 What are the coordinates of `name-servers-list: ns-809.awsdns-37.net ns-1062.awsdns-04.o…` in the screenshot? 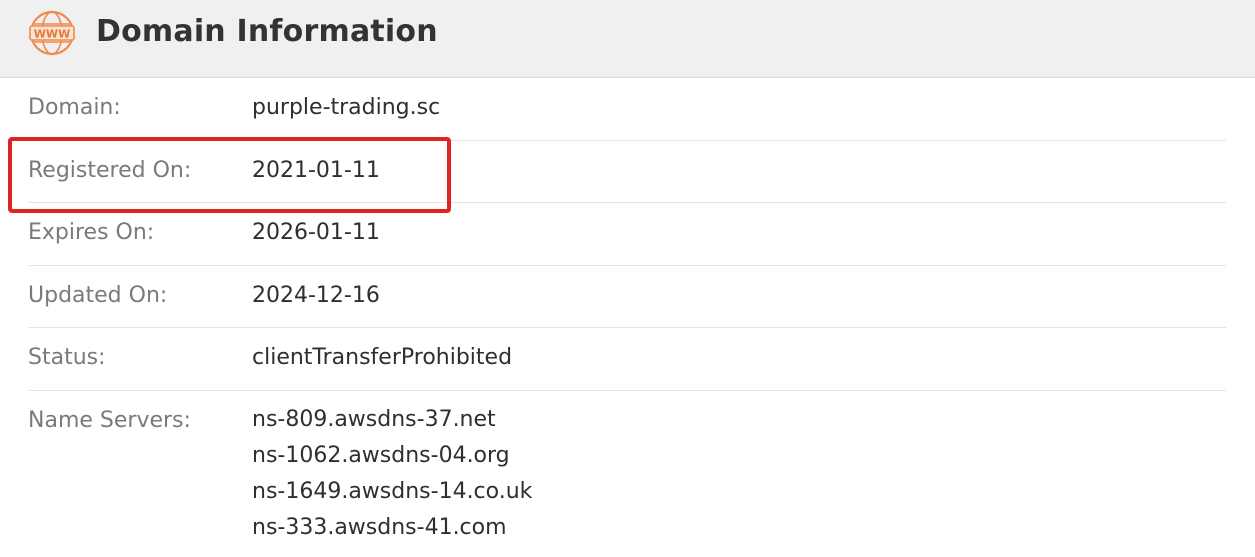 It's located at (392, 476).